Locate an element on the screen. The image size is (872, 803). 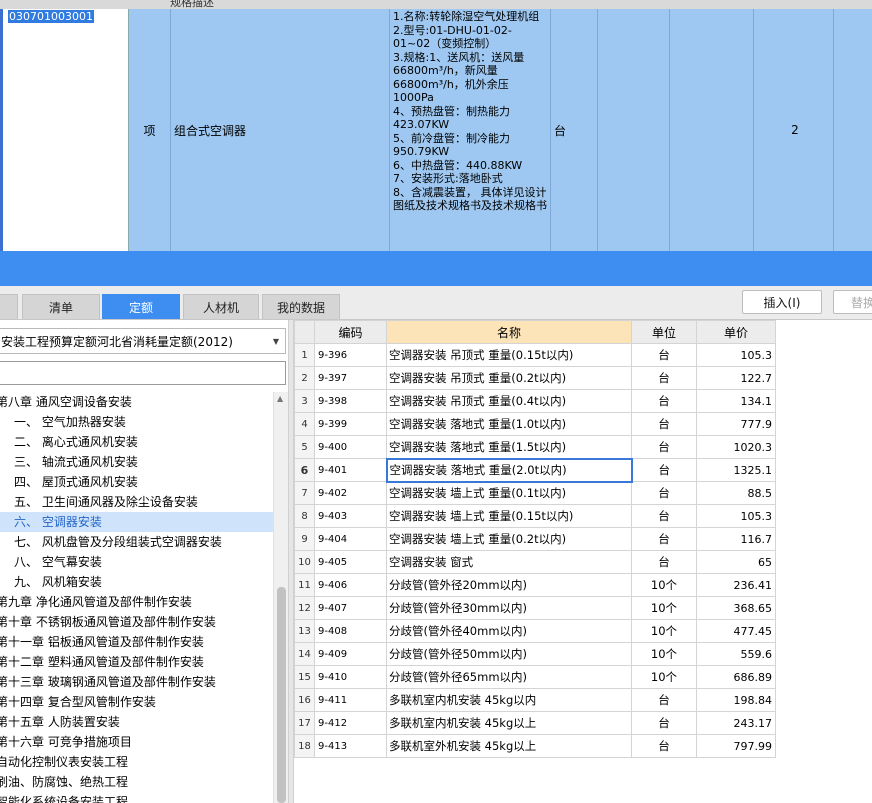
quota-name-cell: 分歧管(管外径50mm以内) is located at coordinates (509, 654).